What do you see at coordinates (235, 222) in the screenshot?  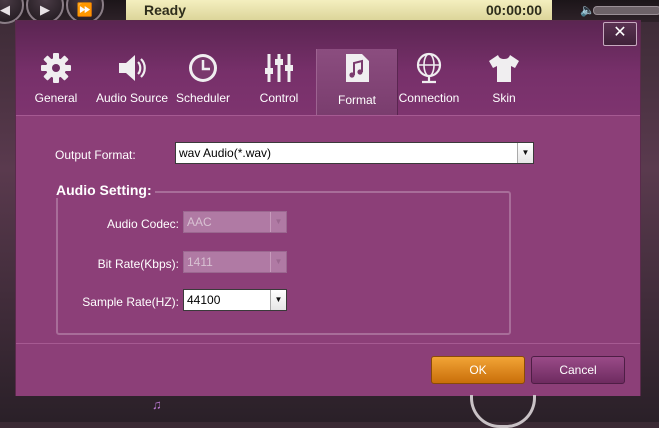 I see `audio-codec-select: AAC ▼` at bounding box center [235, 222].